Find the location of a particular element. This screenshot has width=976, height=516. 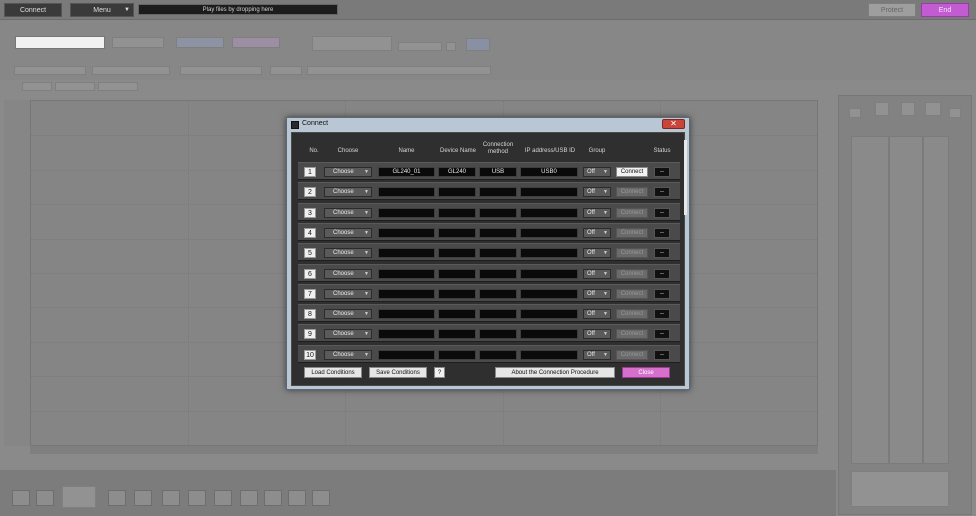

stop-button is located at coordinates (256, 42).